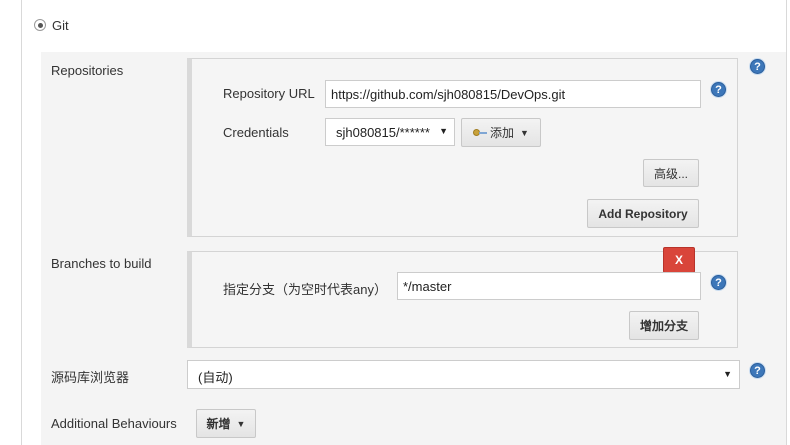 The image size is (790, 445). Describe the element at coordinates (463, 374) in the screenshot. I see `repository-browser-select: (自动) ▼` at that location.